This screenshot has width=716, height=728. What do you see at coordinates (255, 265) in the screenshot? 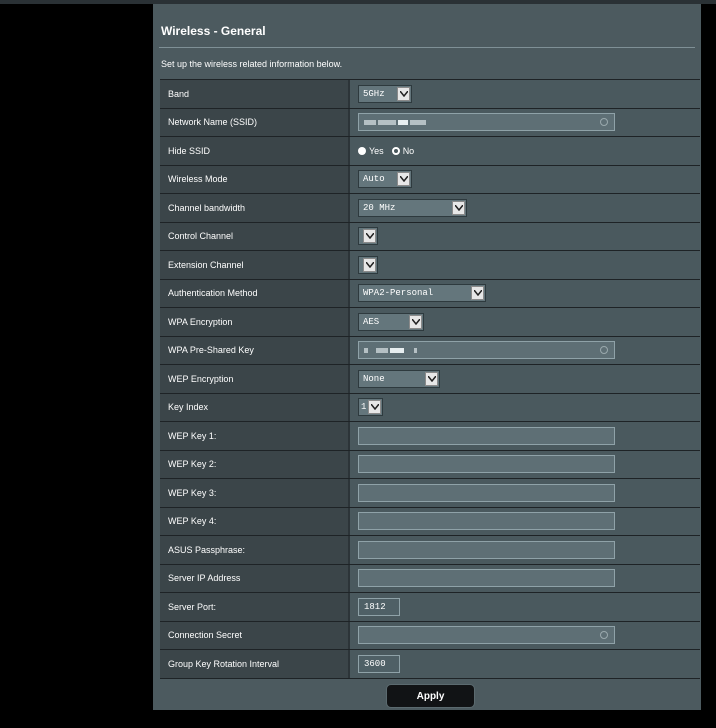
I see `extension-channel-label: Extension Channel` at bounding box center [255, 265].